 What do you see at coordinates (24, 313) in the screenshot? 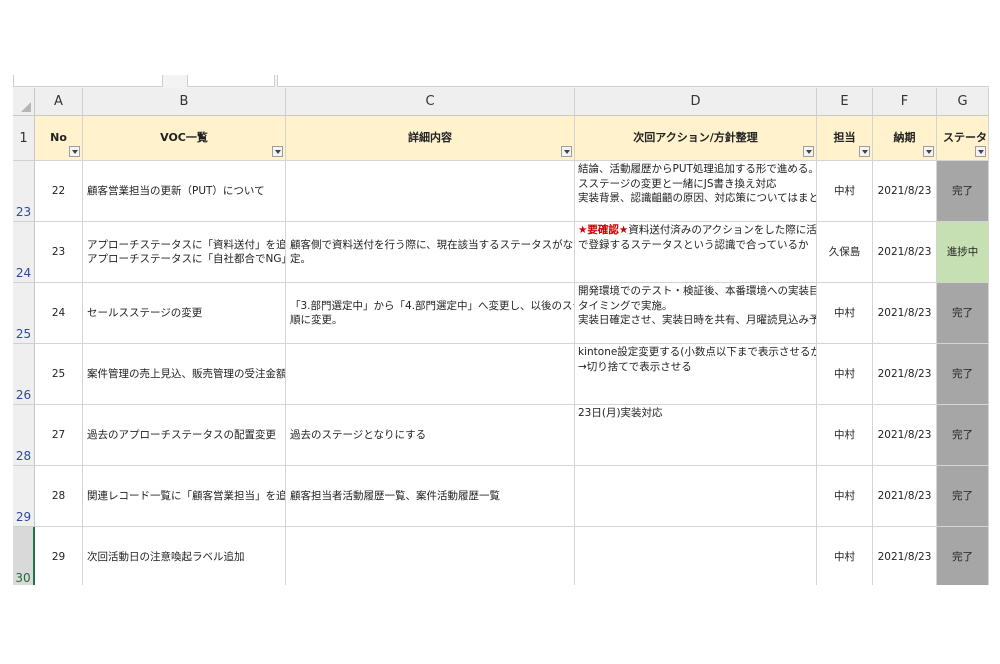
I see `row-header: 25` at bounding box center [24, 313].